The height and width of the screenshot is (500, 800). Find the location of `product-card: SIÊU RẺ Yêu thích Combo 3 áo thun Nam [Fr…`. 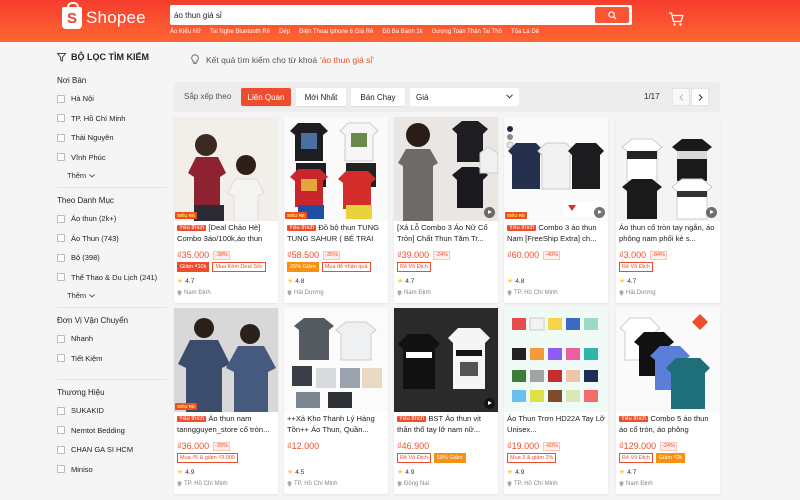

product-card: SIÊU RẺ Yêu thích Combo 3 áo thun Nam [Fr… is located at coordinates (556, 210).